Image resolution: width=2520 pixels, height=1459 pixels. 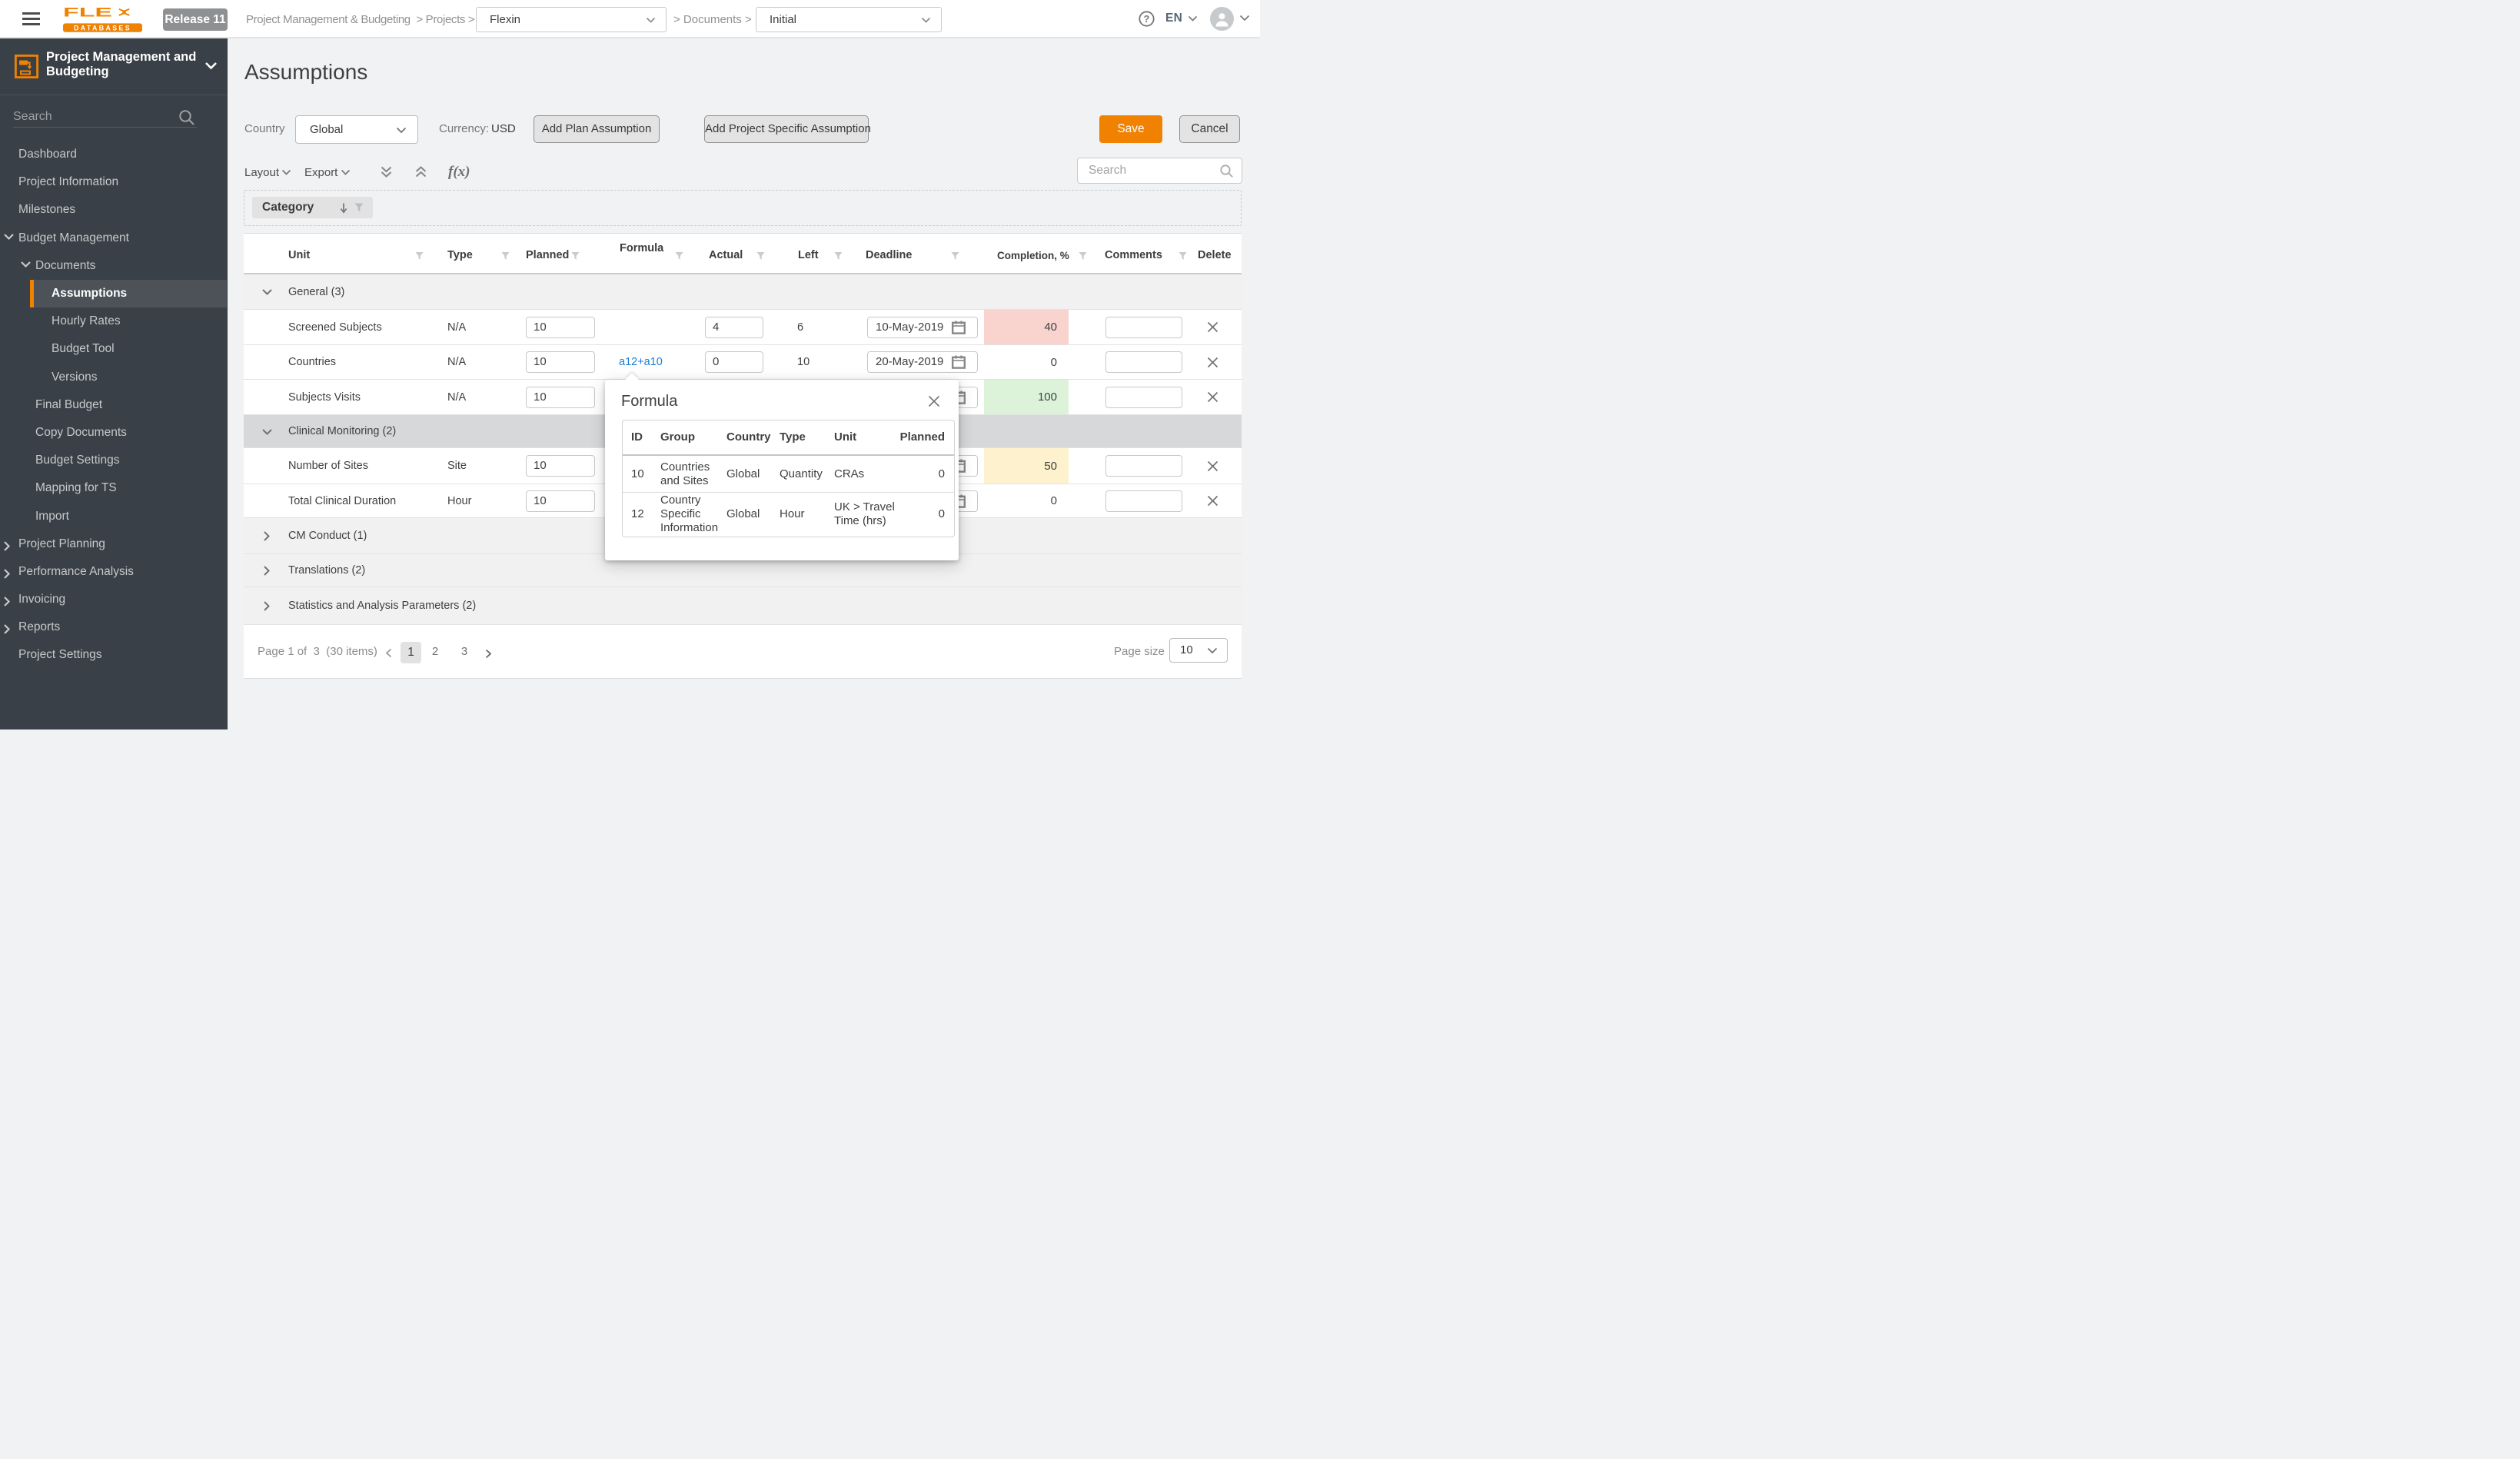 What do you see at coordinates (103, 28) in the screenshot?
I see `svg-text: DATABASES` at bounding box center [103, 28].